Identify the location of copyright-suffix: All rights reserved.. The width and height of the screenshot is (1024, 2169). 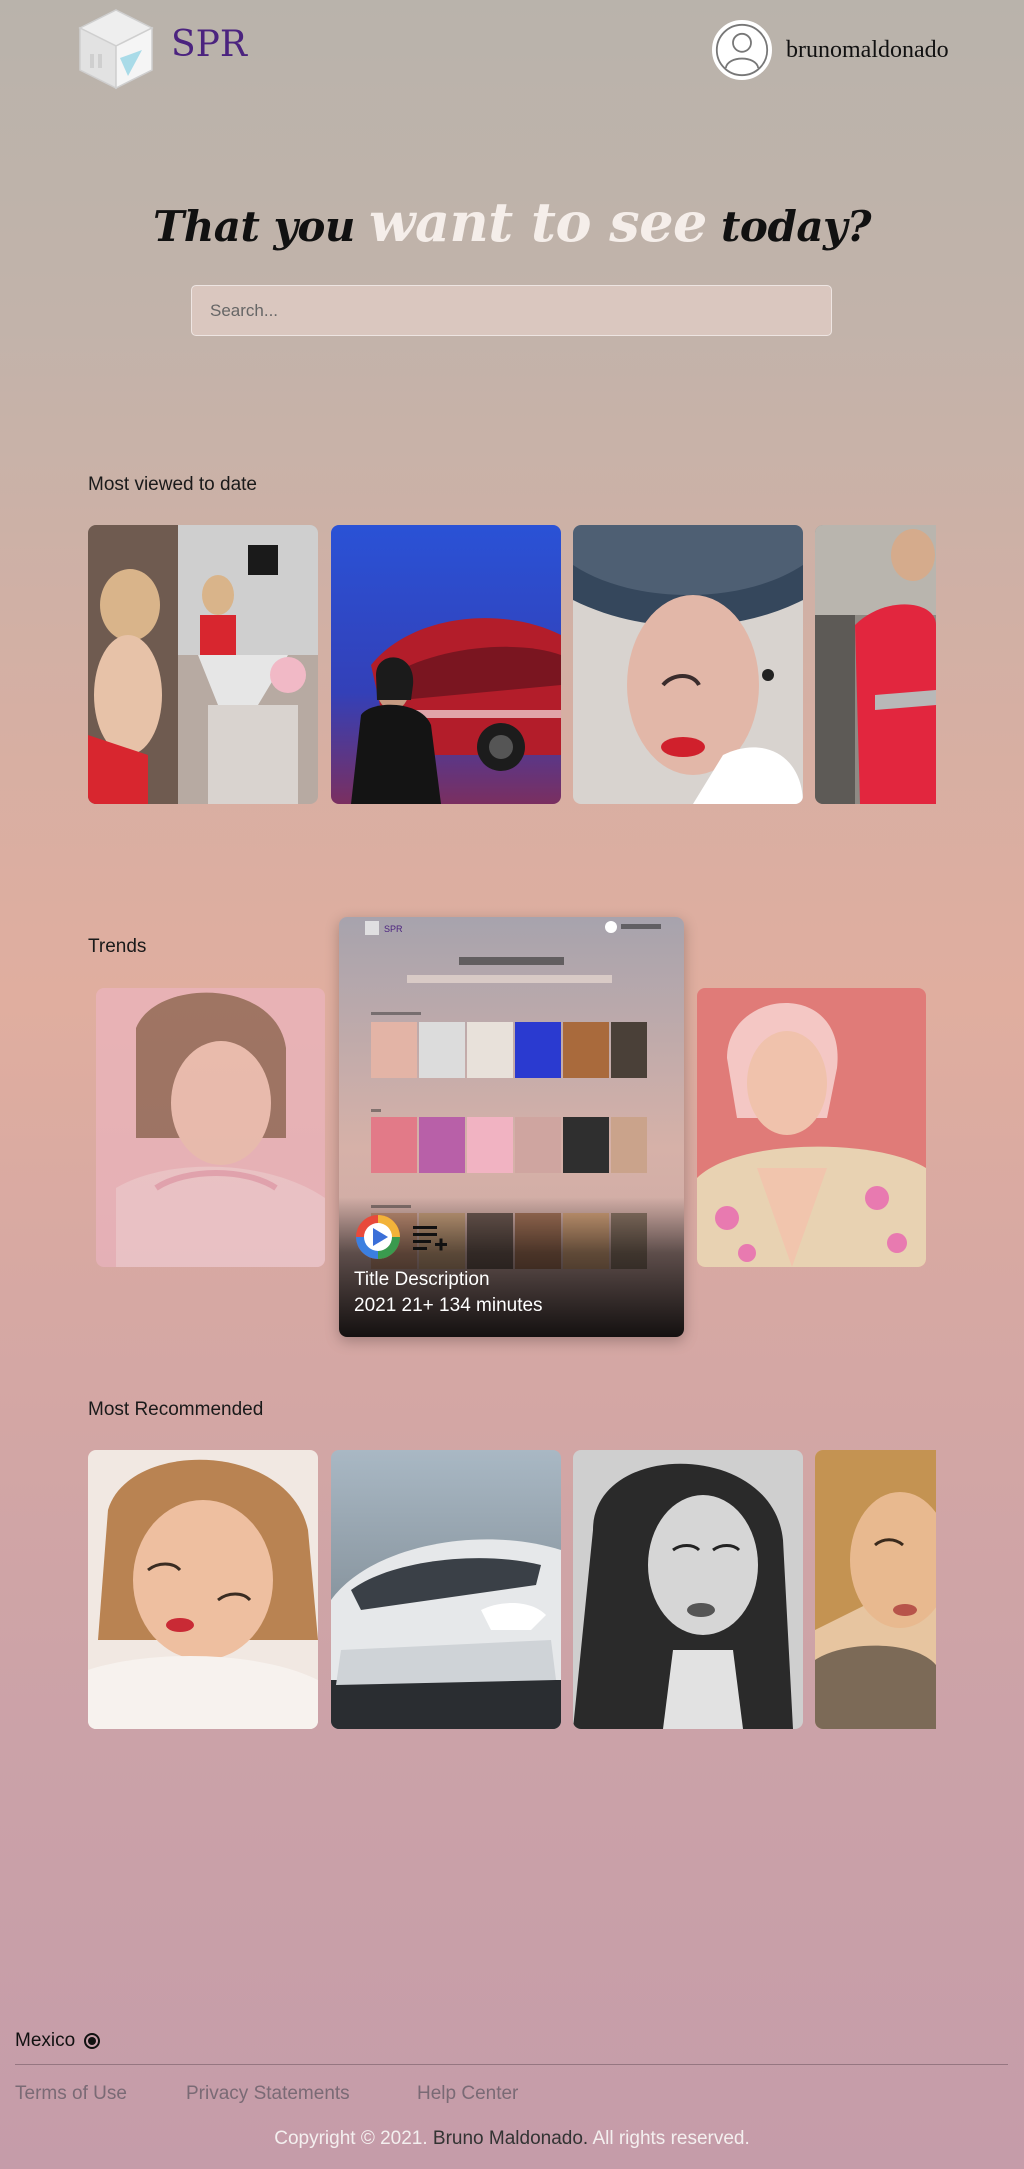
(671, 2138).